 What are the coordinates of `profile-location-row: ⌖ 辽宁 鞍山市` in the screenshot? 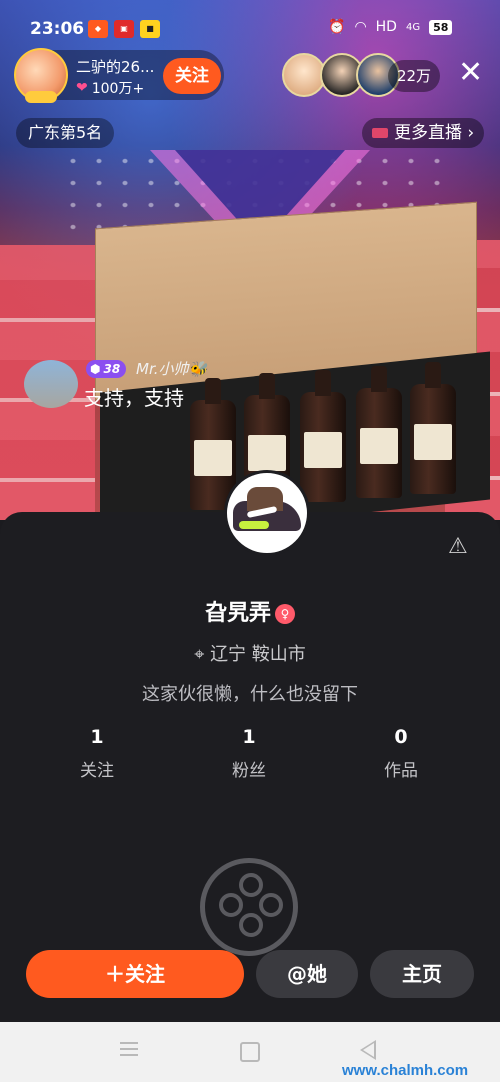 It's located at (250, 653).